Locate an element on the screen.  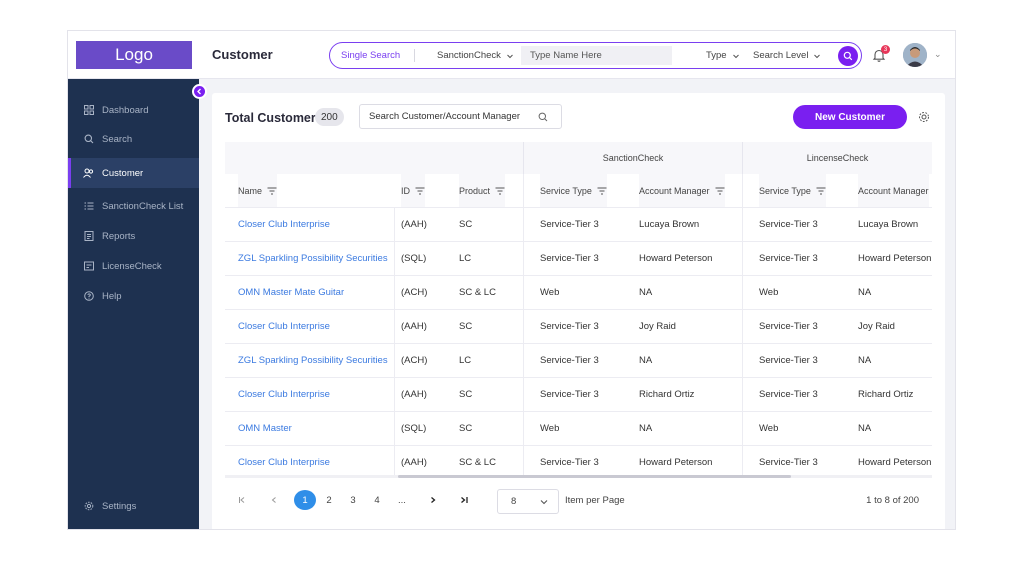
column-header-account-manager-lc: Account Manager is located at coordinates (893, 190).